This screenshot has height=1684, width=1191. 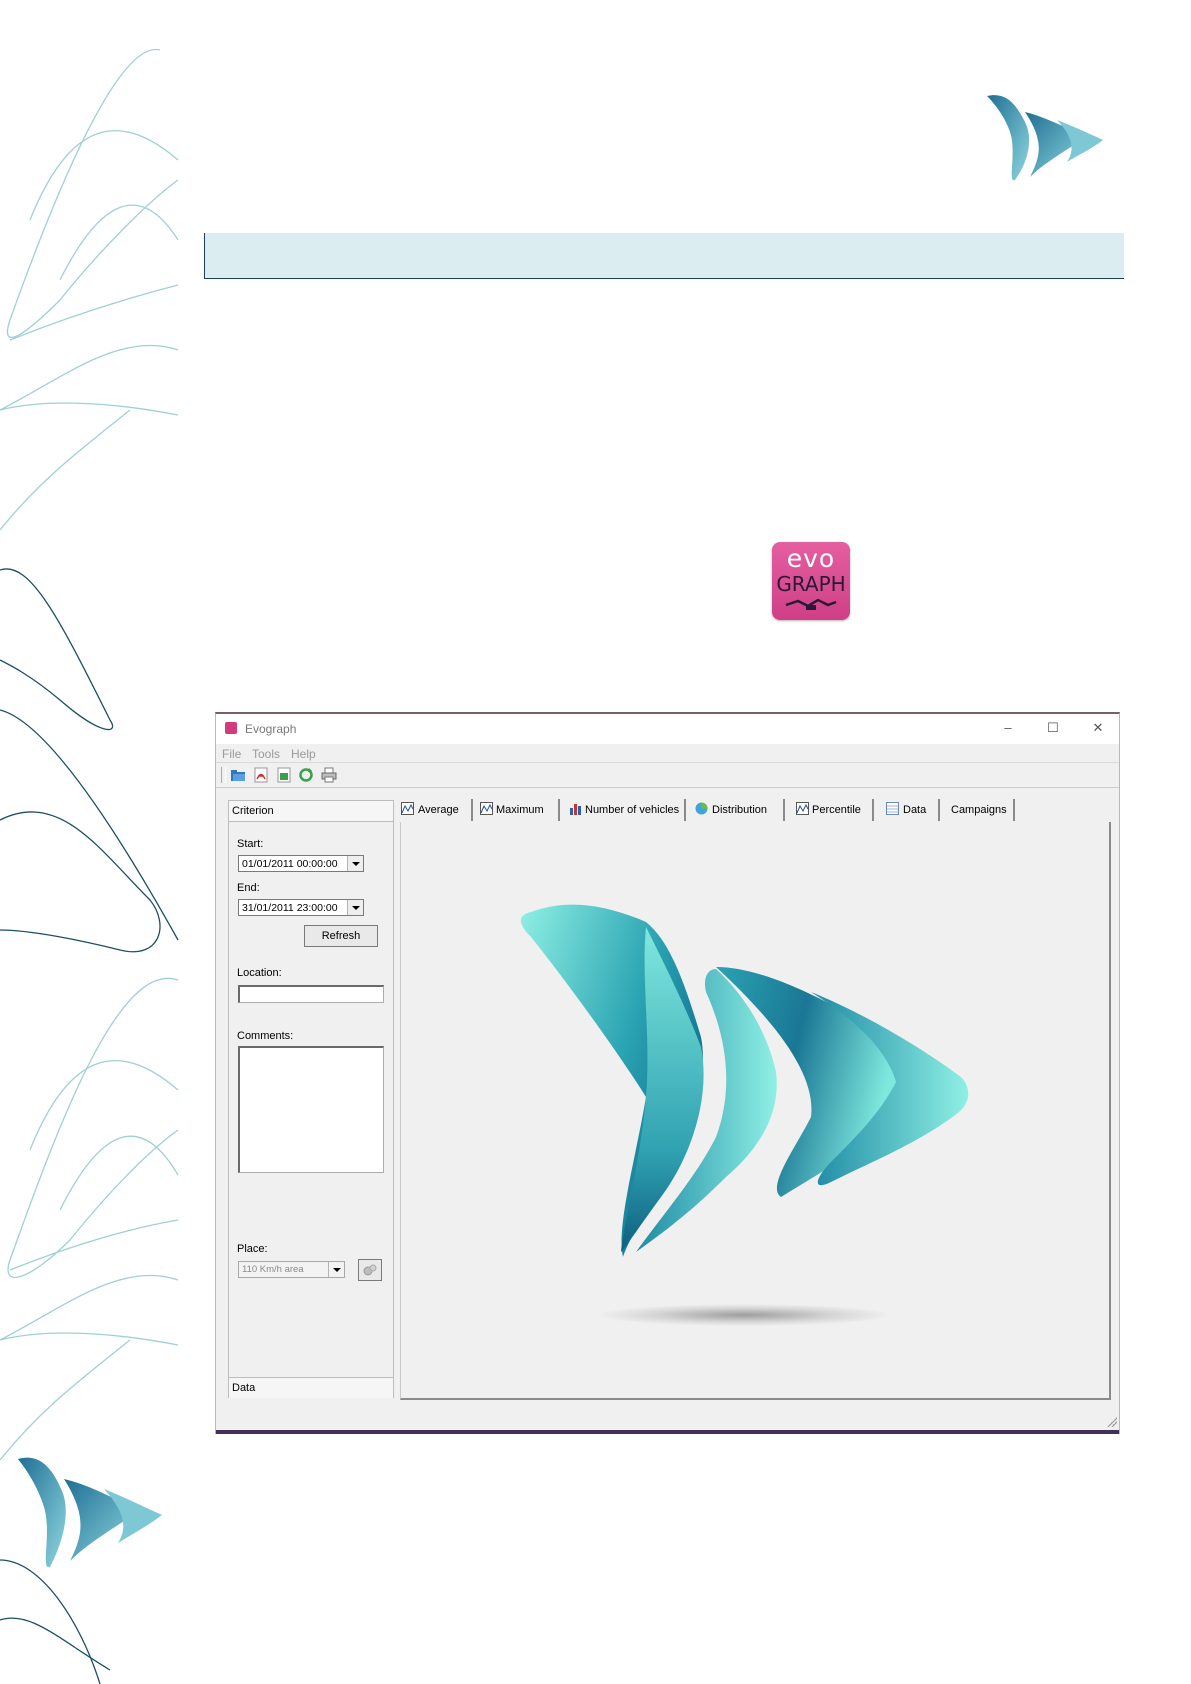 What do you see at coordinates (311, 994) in the screenshot?
I see `location-input` at bounding box center [311, 994].